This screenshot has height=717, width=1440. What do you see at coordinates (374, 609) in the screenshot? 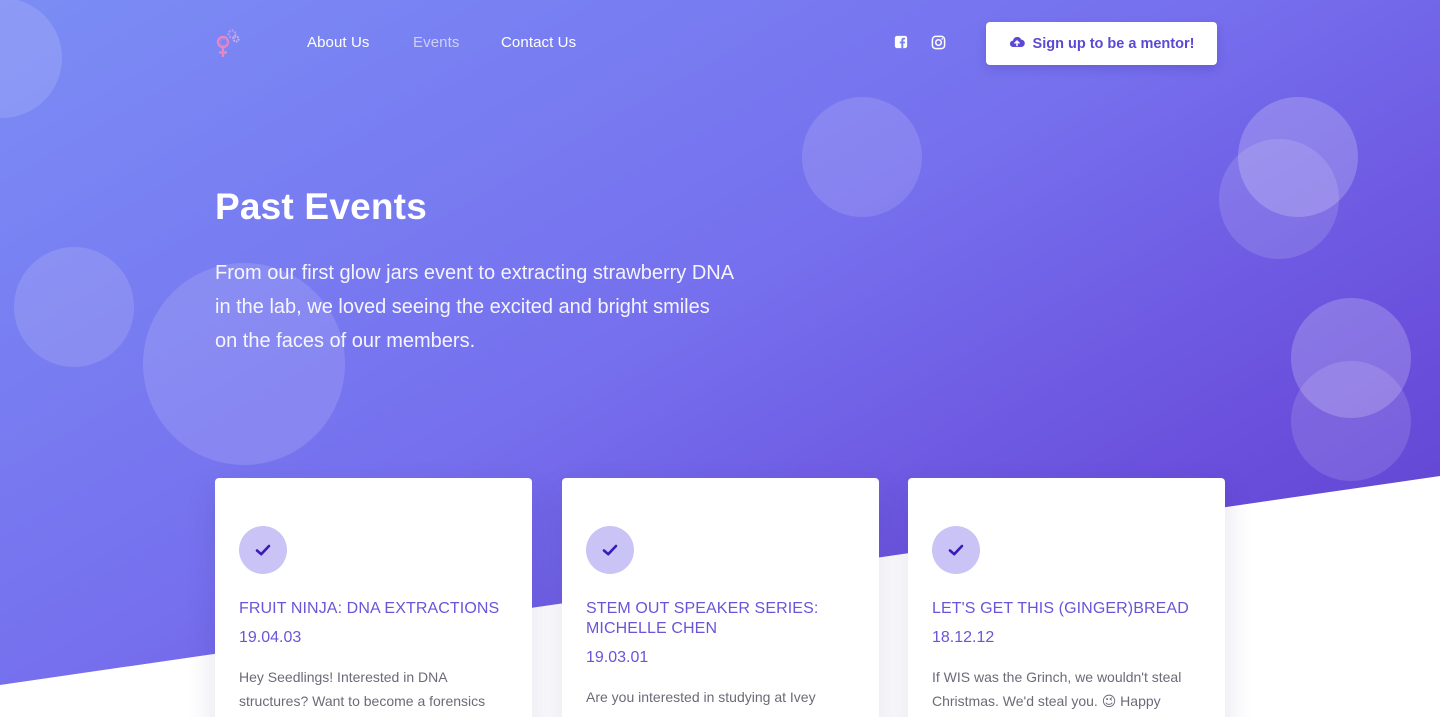
I see `event-title: FRUIT NINJA: DNA EXTRACTIONS` at bounding box center [374, 609].